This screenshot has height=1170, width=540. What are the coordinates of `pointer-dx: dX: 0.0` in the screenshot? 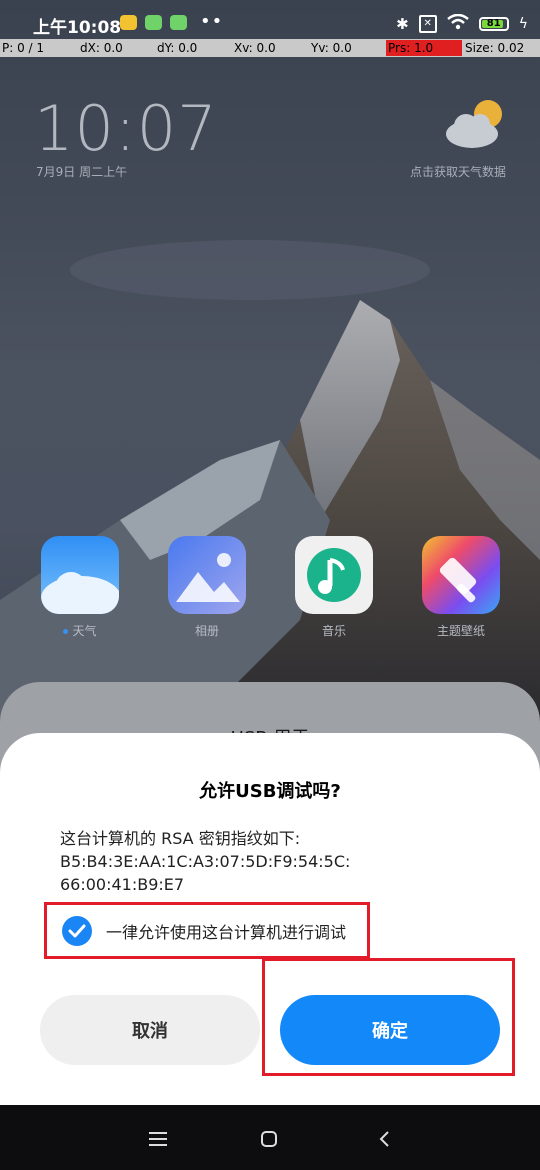 It's located at (101, 48).